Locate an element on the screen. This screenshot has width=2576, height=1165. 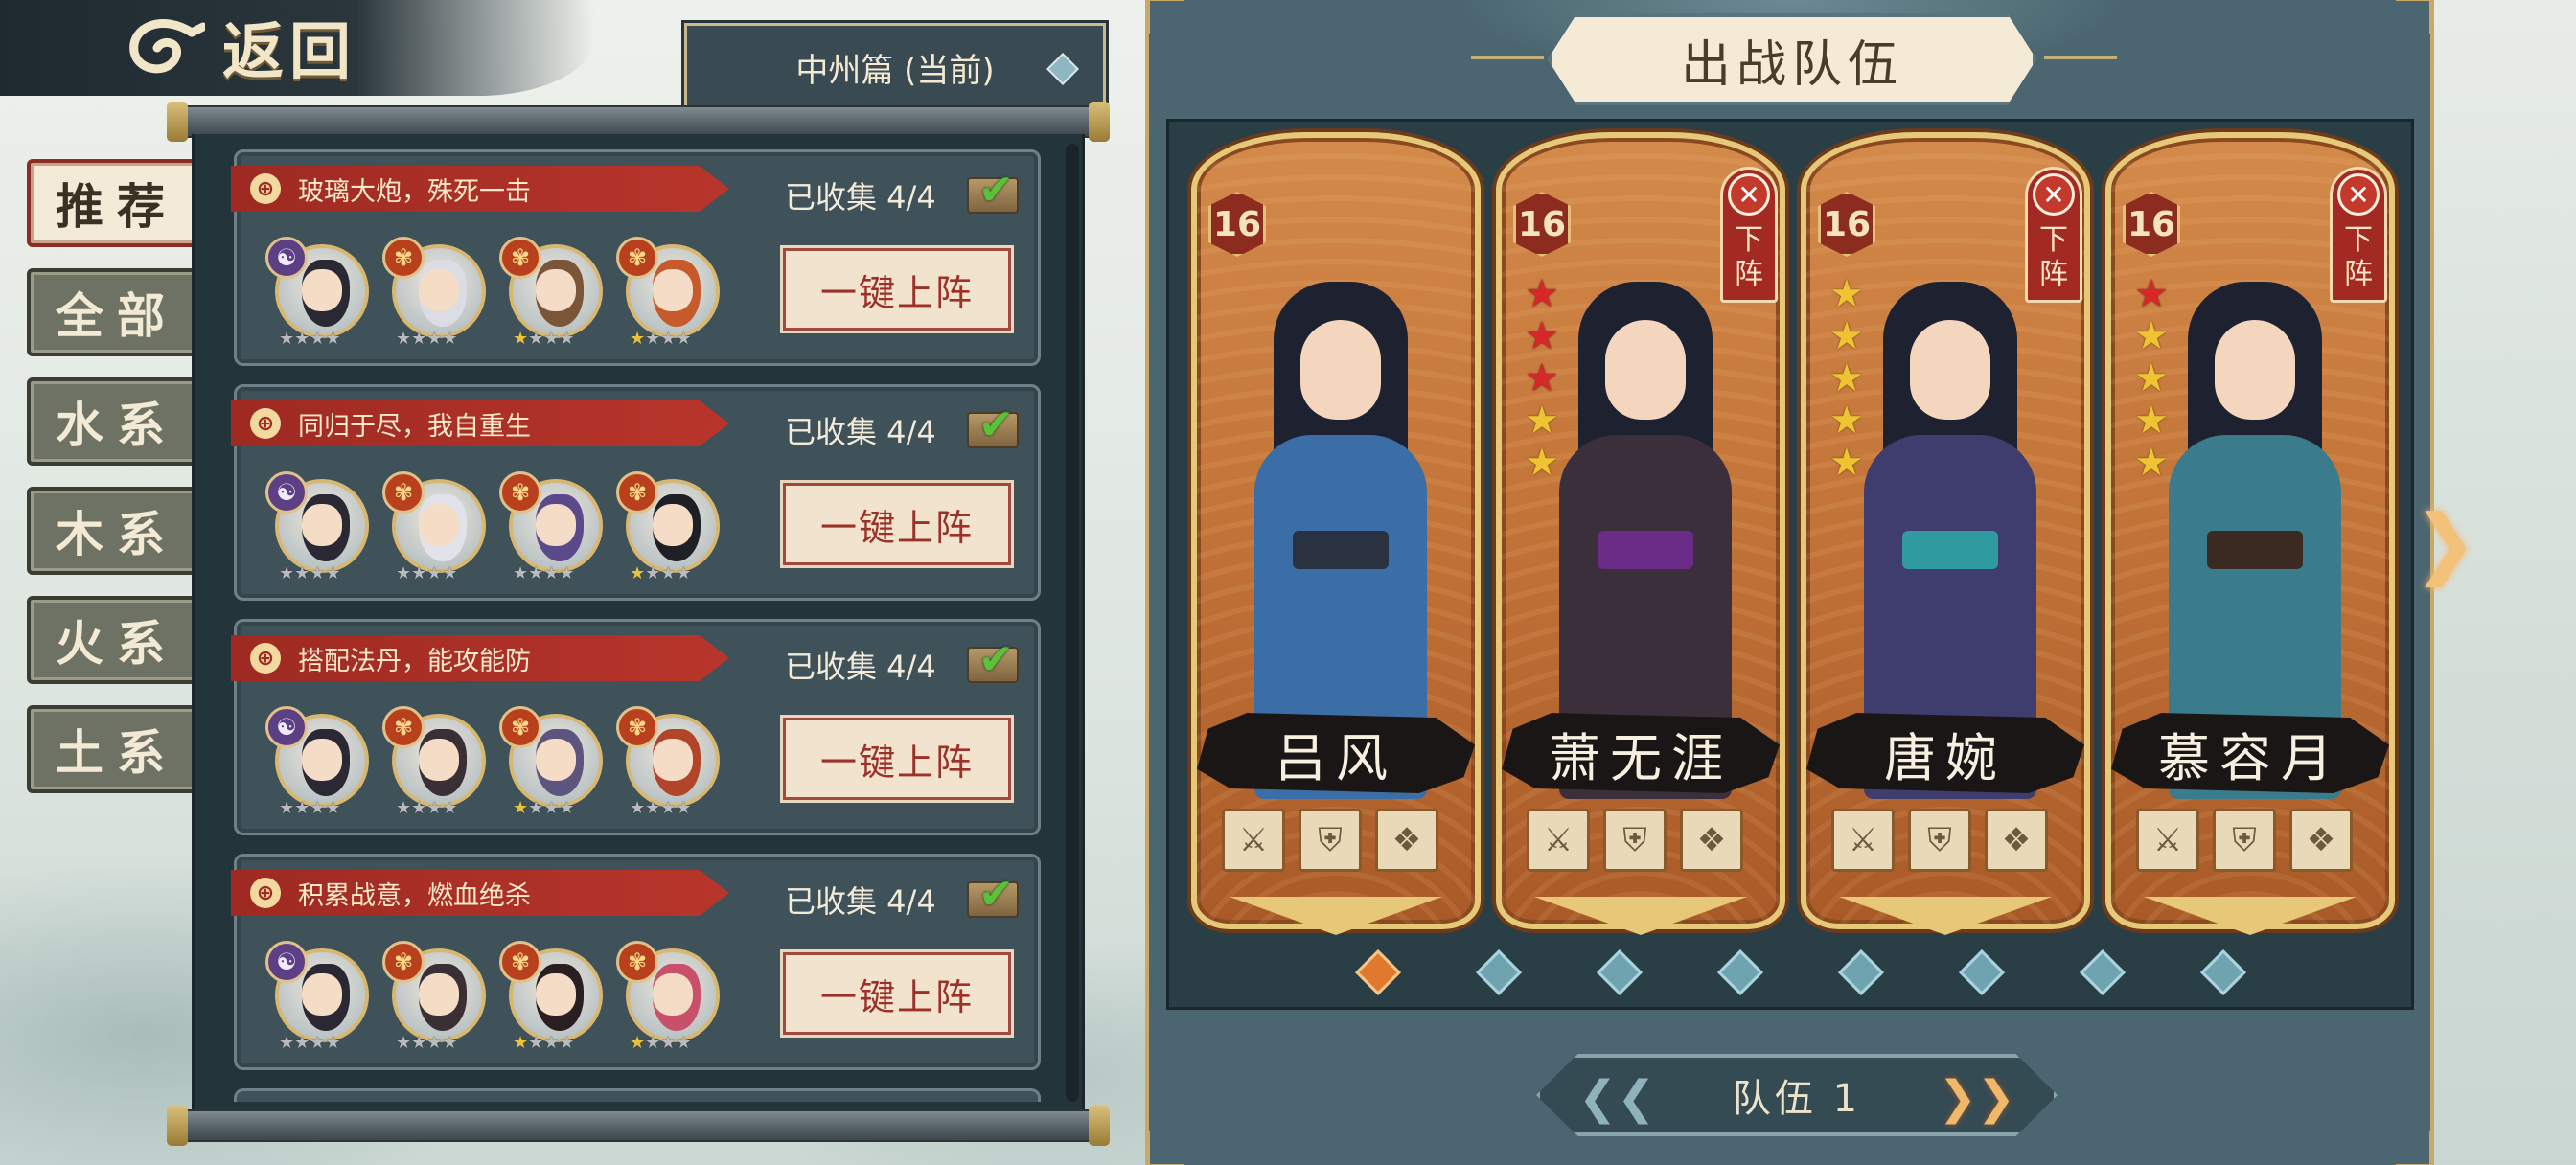
team-hero-slot: 16 ★ ★ ★ ★ ★ ✕ 下阵 唐婉 ⚔ ⛨ ❖ is located at coordinates (1945, 533).